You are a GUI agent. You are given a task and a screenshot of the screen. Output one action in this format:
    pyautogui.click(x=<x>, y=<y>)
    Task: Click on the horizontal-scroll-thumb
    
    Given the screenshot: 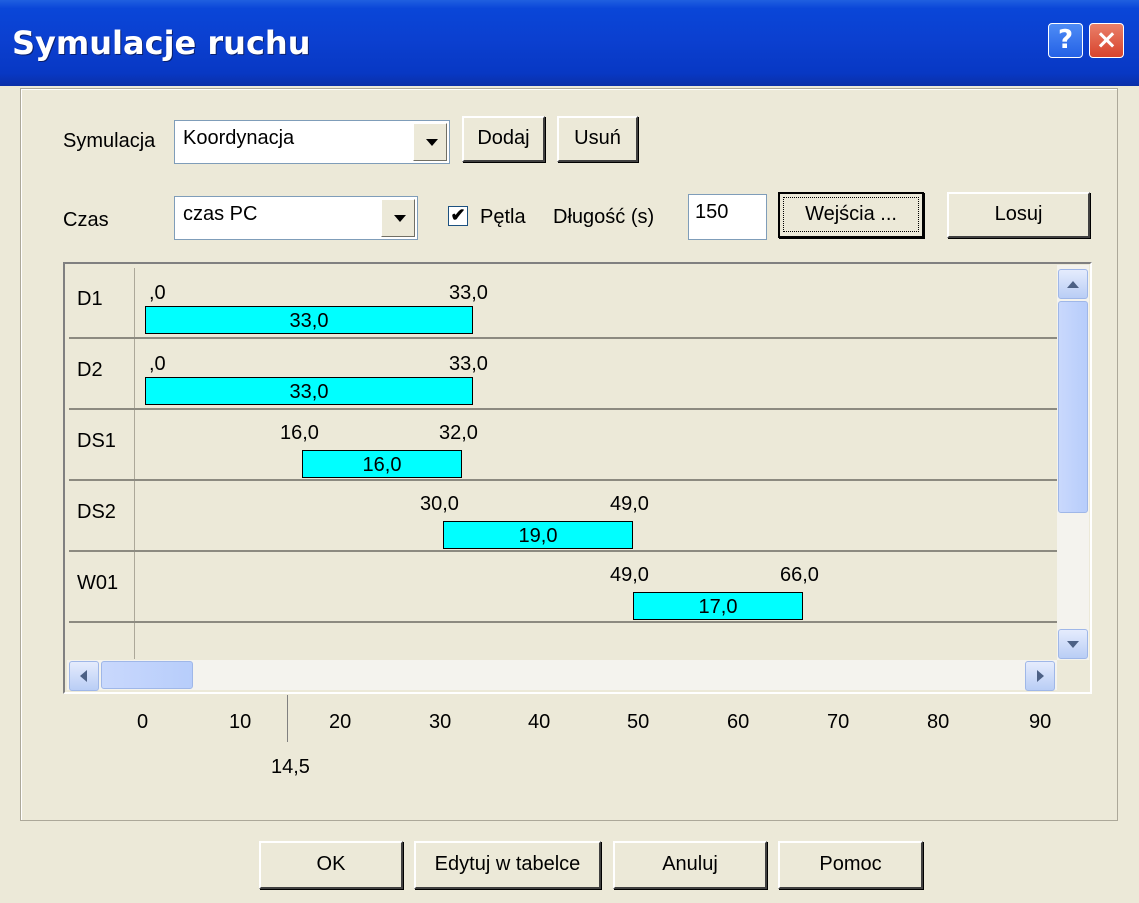 What is the action you would take?
    pyautogui.click(x=147, y=675)
    